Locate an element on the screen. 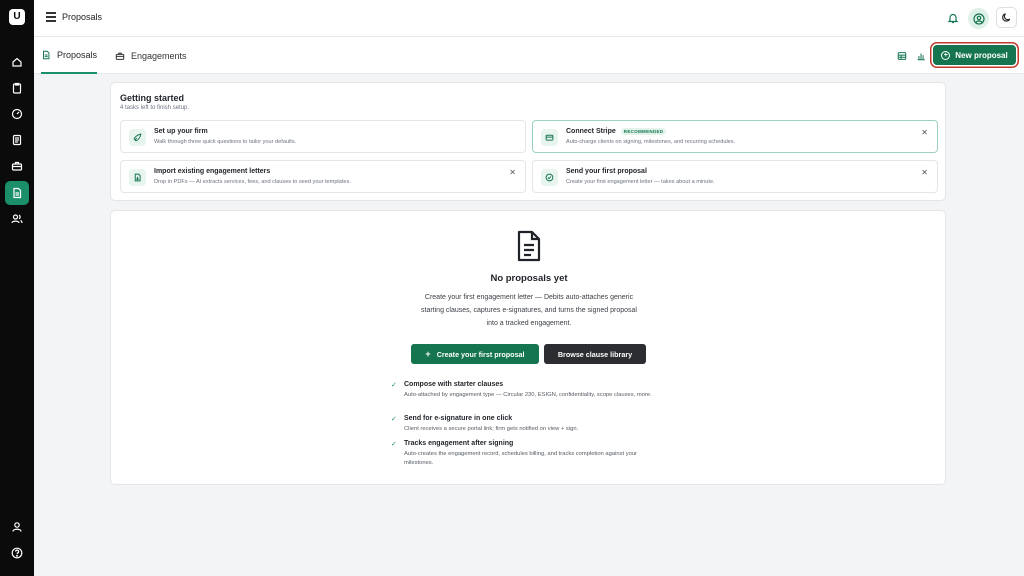 This screenshot has width=1024, height=576. hamburger-menu-icon is located at coordinates (52, 18).